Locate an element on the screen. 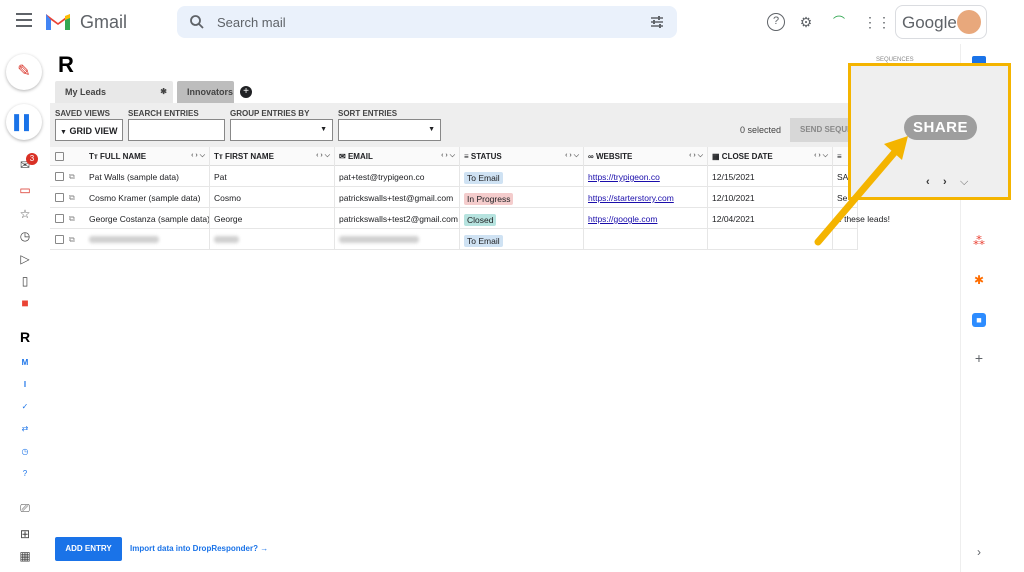 The width and height of the screenshot is (1024, 572). website-link: https://trypigeon.co is located at coordinates (624, 177).